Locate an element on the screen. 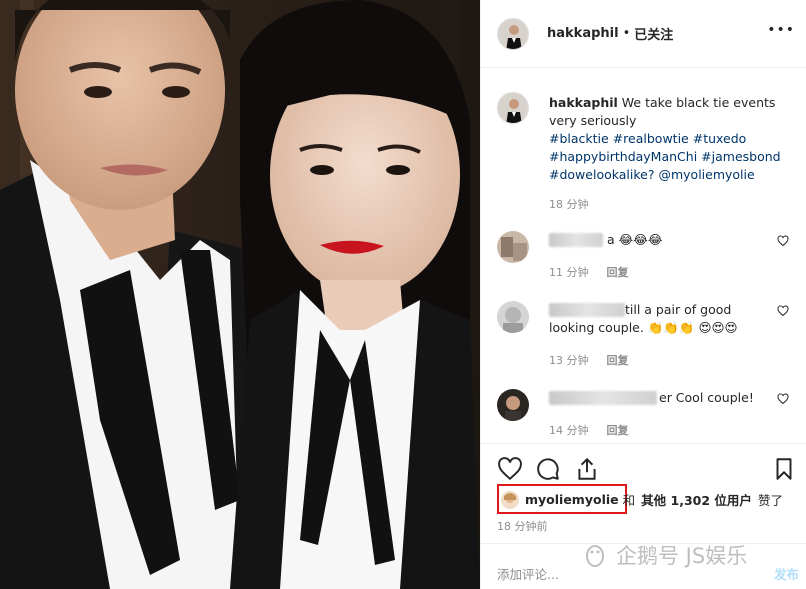 The image size is (806, 589). comment-meta: 14 分钟 回复 is located at coordinates (589, 430).